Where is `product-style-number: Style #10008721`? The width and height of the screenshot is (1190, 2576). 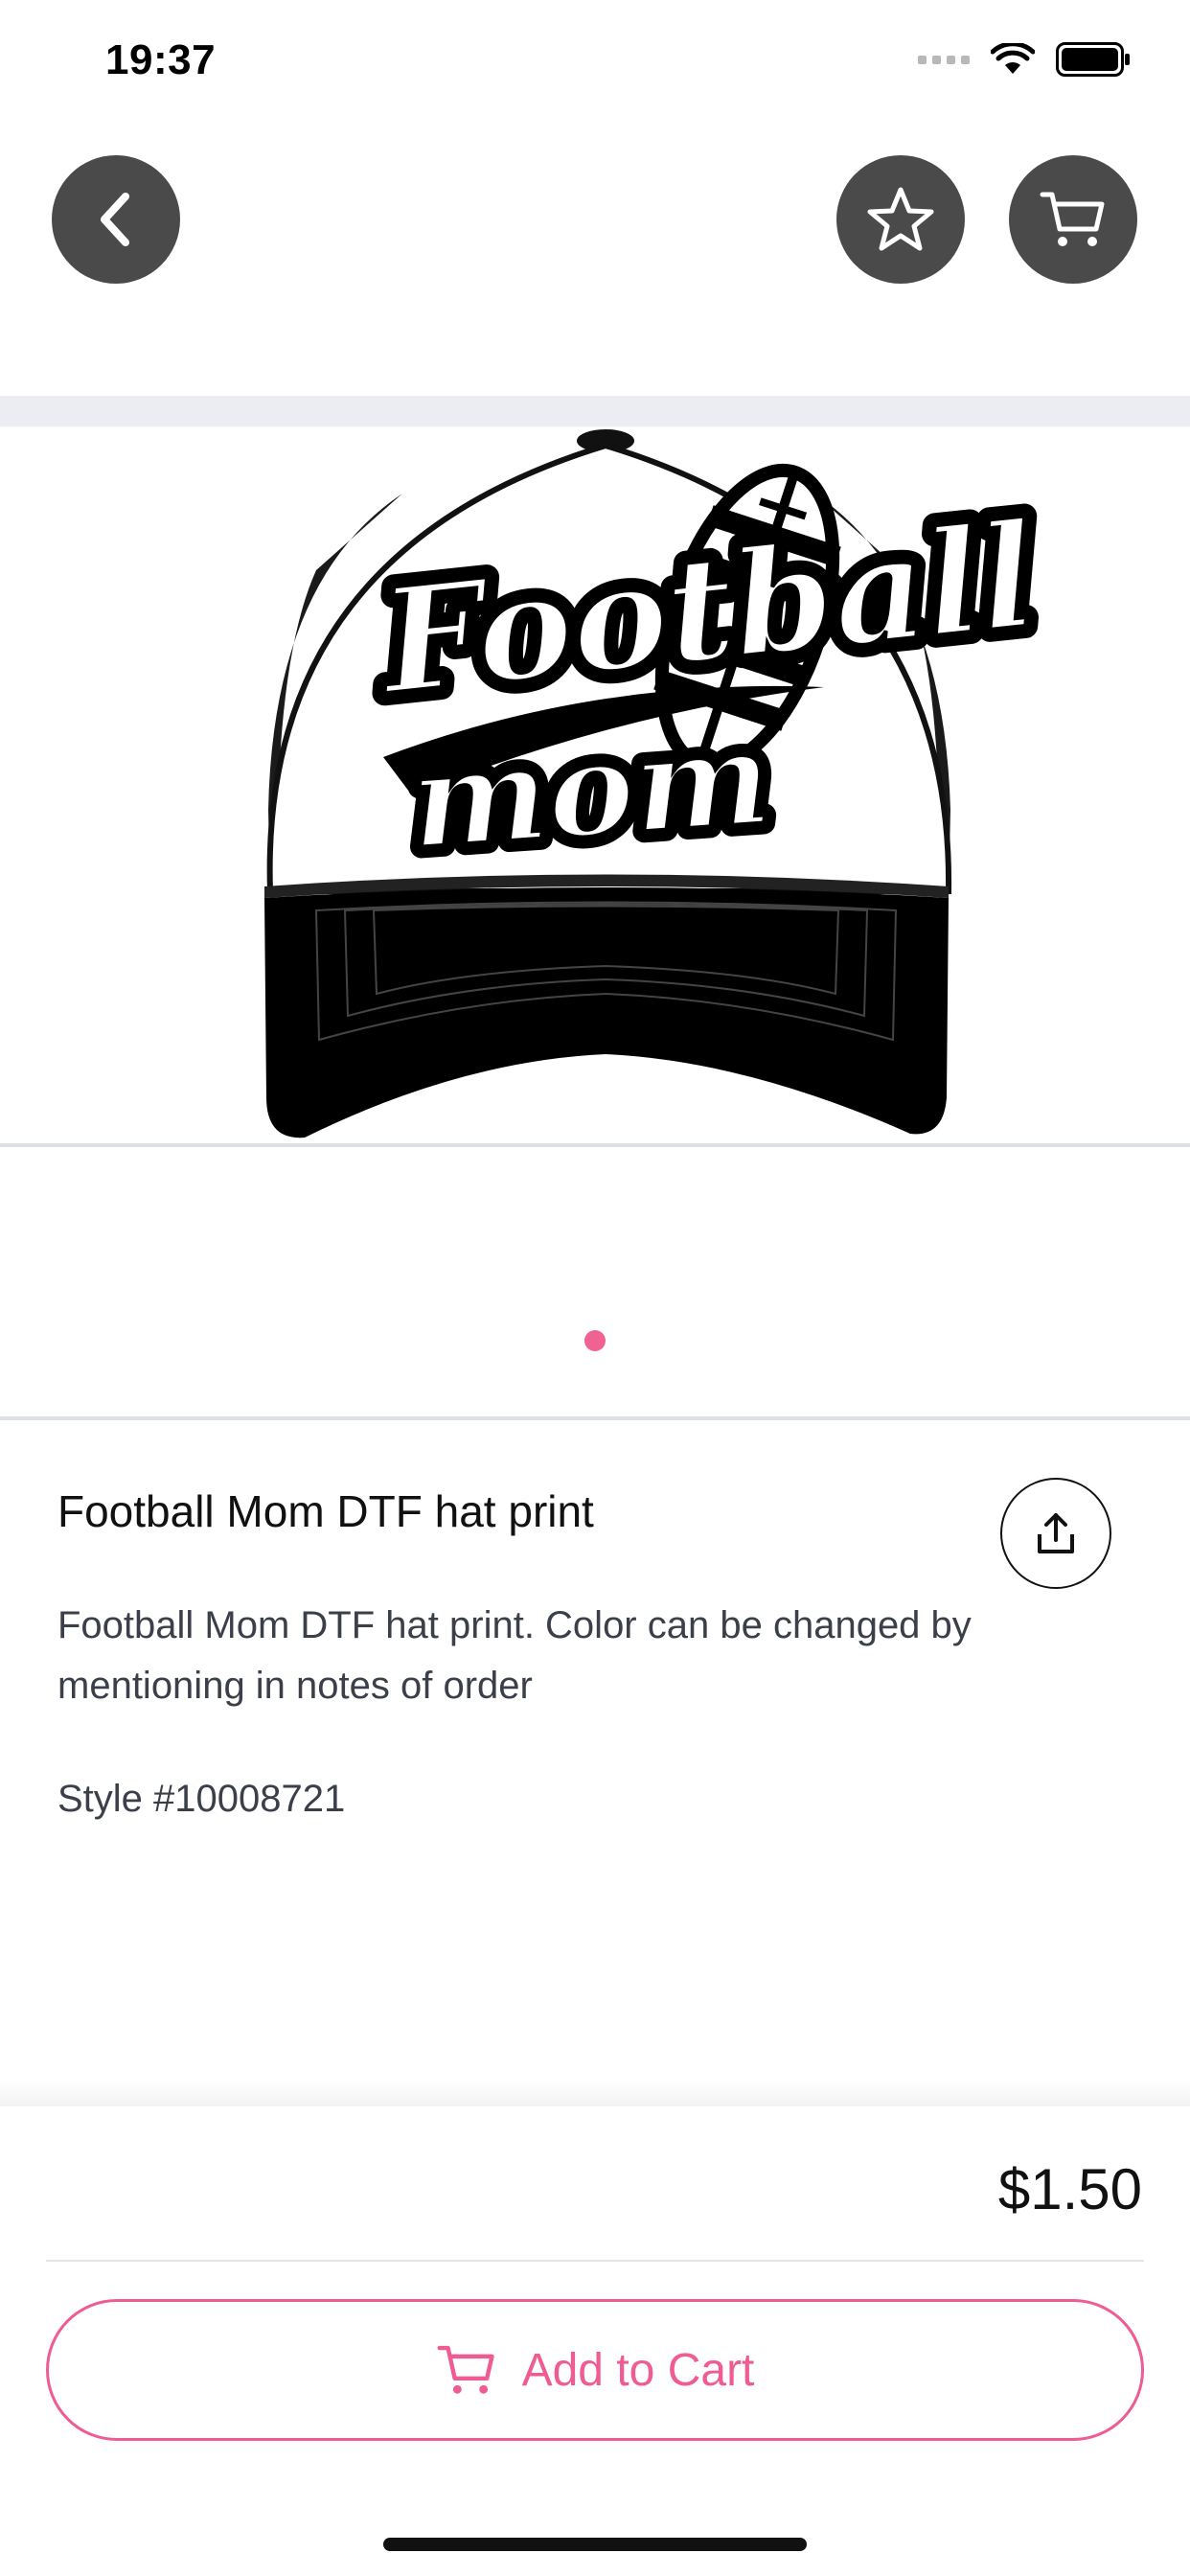
product-style-number: Style #10008721 is located at coordinates (202, 1799).